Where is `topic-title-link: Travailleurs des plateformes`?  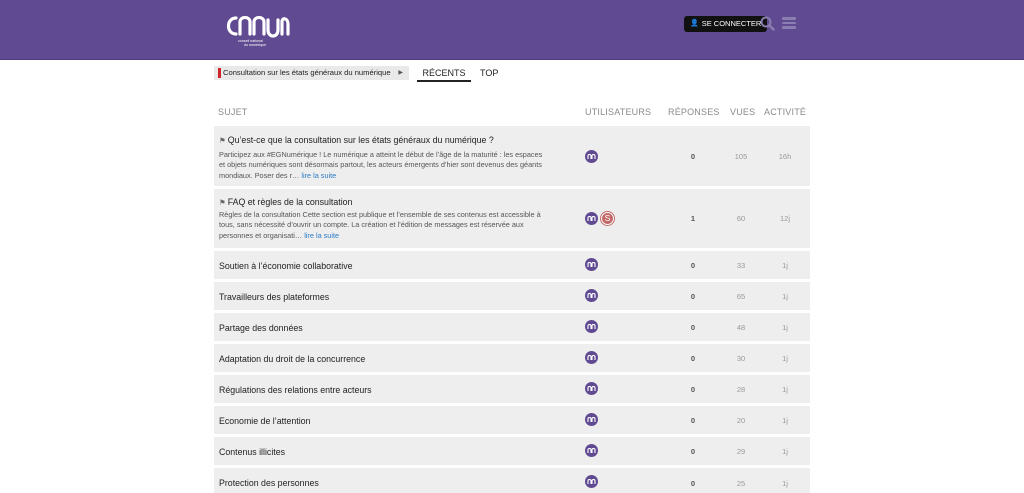
topic-title-link: Travailleurs des plateformes is located at coordinates (274, 297).